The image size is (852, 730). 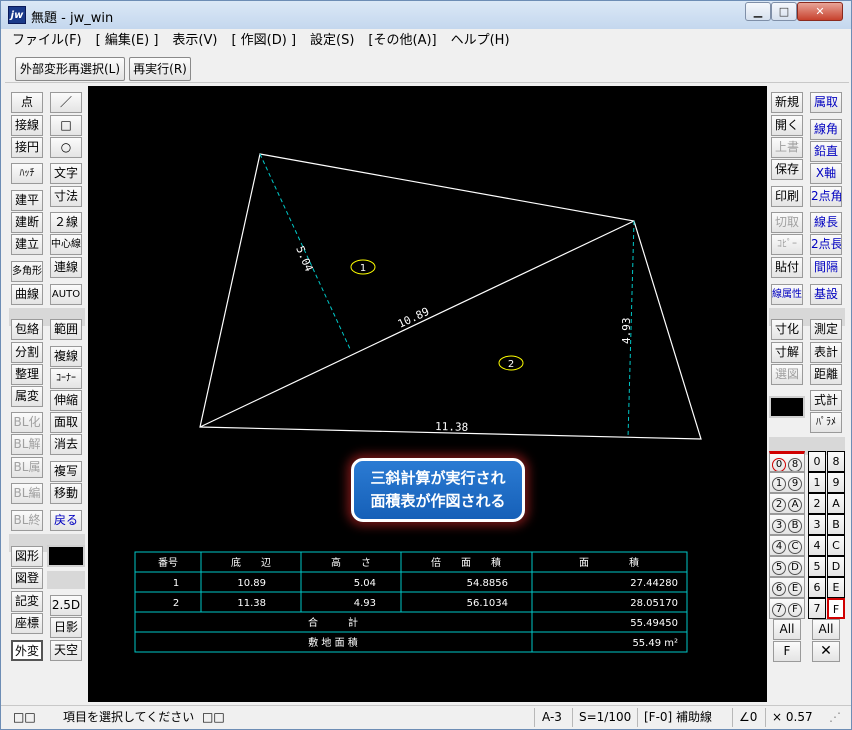 I want to click on layer-group-all-button: All, so click(x=787, y=629).